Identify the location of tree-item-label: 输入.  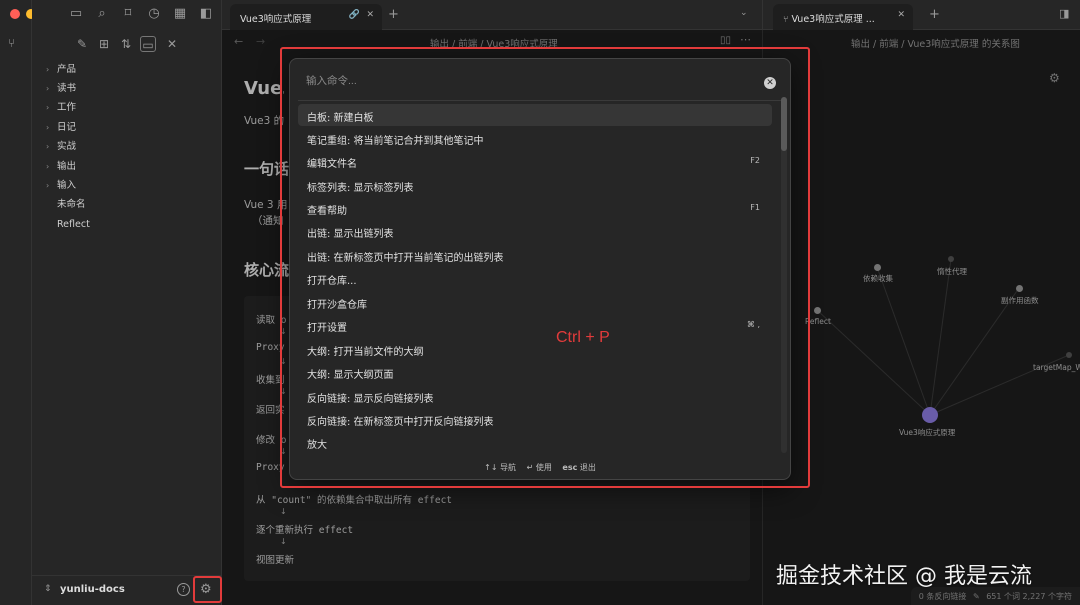
(67, 185).